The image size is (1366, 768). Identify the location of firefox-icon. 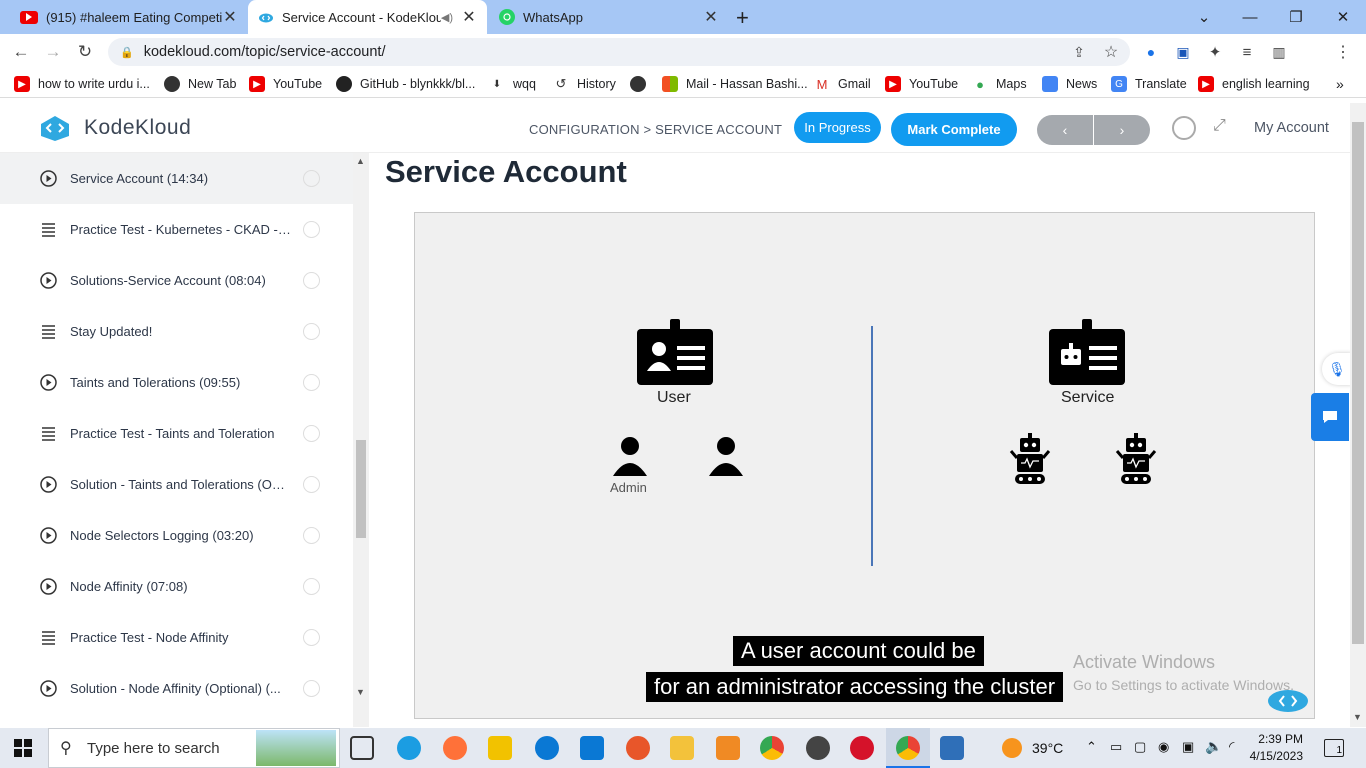
(455, 748).